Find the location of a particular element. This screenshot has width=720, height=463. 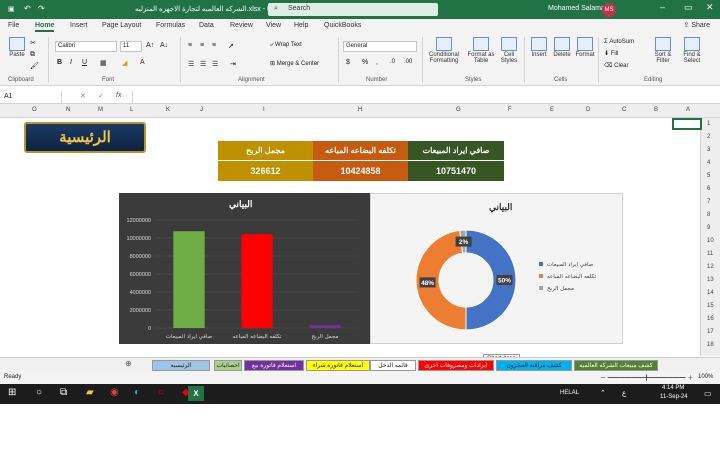

row-header-16: 16 is located at coordinates (710, 319).